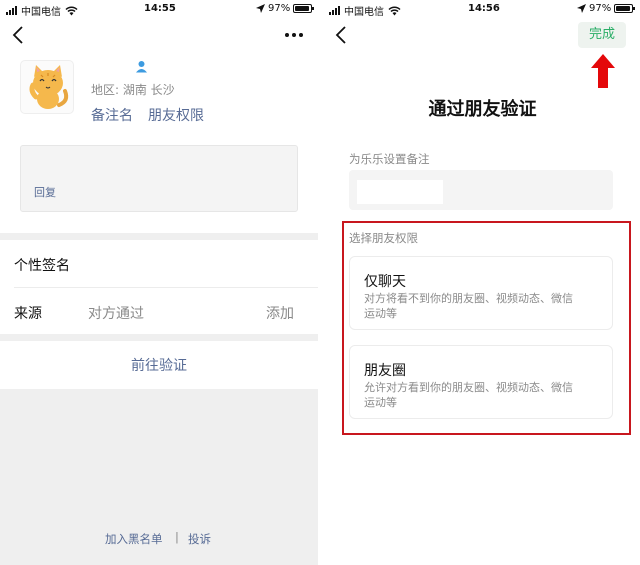  What do you see at coordinates (468, 306) in the screenshot?
I see `option-desc: 对方将看不到你的朋友圈、视频动态、微信运动等` at bounding box center [468, 306].